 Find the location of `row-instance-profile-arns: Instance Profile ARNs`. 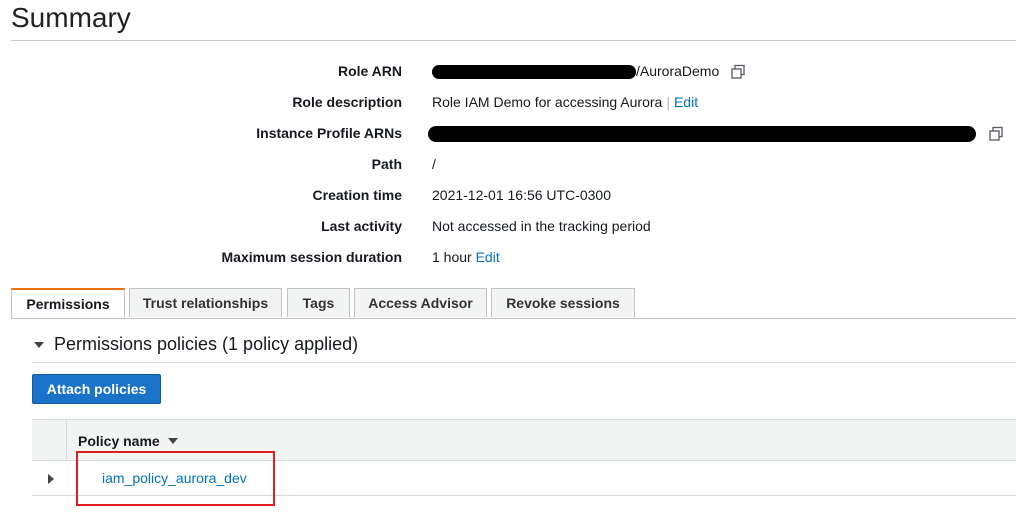

row-instance-profile-arns: Instance Profile ARNs is located at coordinates (508, 134).